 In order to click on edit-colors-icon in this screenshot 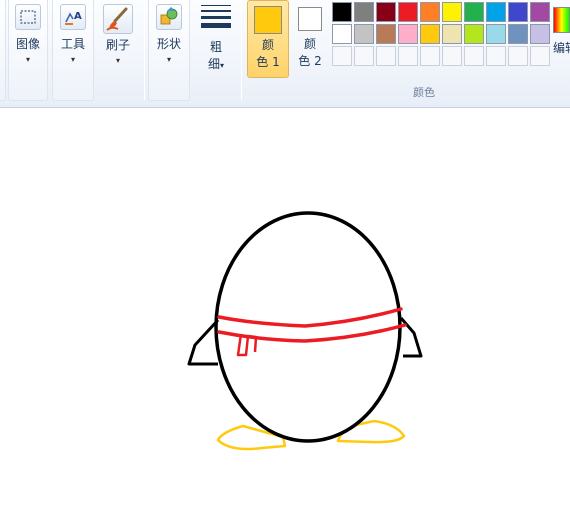, I will do `click(561, 20)`.